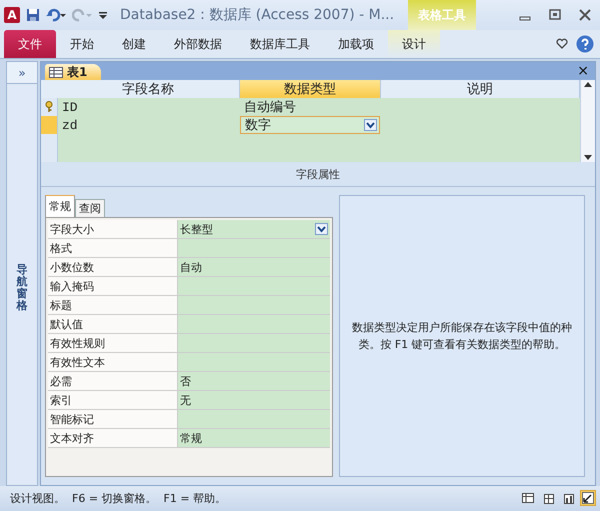  Describe the element at coordinates (414, 44) in the screenshot. I see `ribbon-tab: 设计` at that location.